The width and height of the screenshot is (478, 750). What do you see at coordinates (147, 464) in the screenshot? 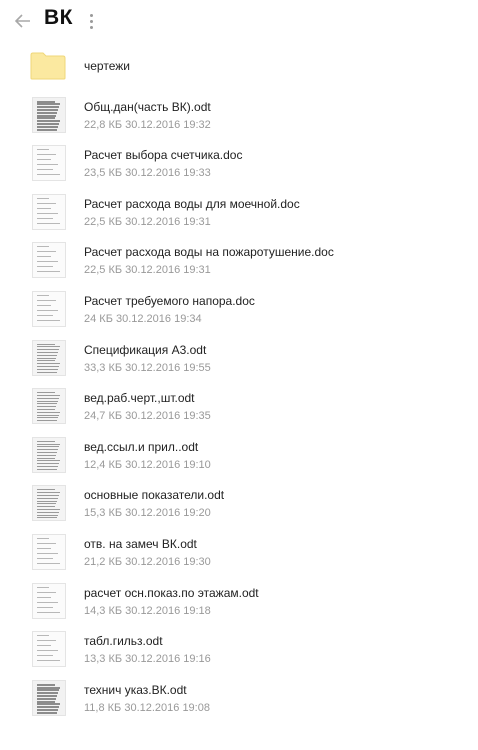
I see `file-meta: 12,4 КБ 30.12.2016 19:10` at bounding box center [147, 464].